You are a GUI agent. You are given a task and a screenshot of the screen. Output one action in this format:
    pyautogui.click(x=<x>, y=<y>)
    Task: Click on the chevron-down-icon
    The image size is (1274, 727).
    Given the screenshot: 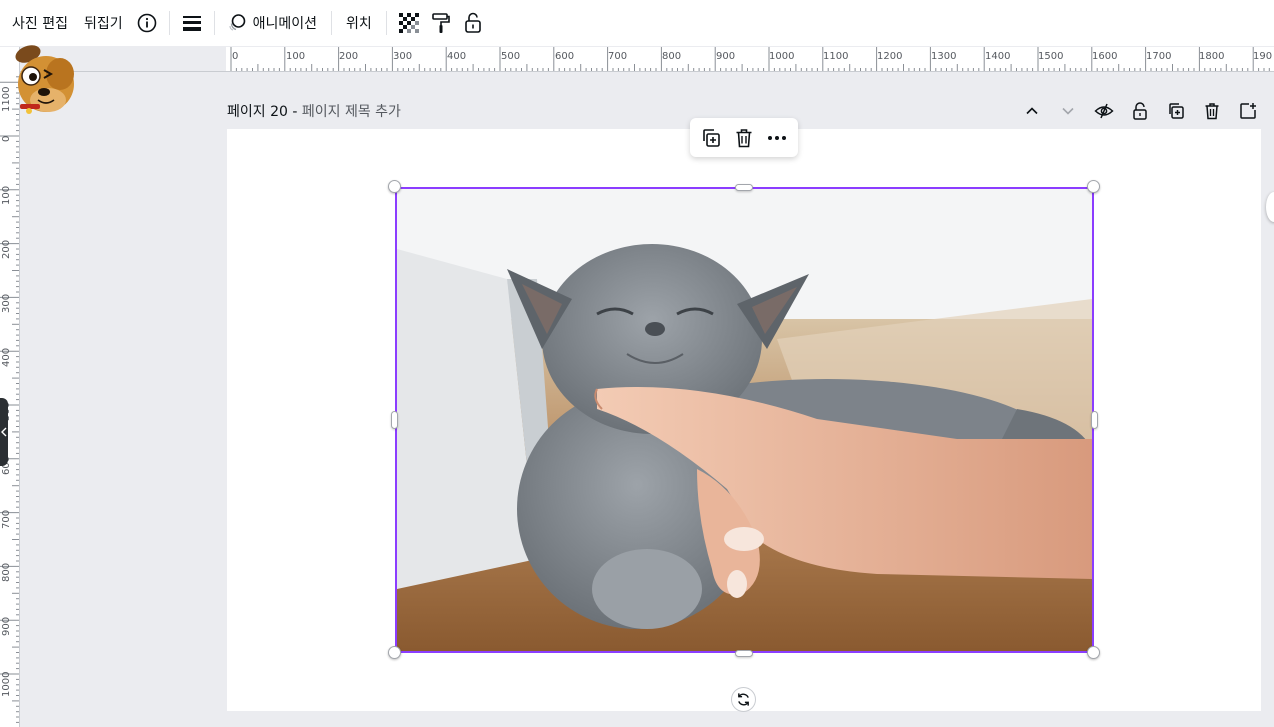 What is the action you would take?
    pyautogui.click(x=1068, y=111)
    